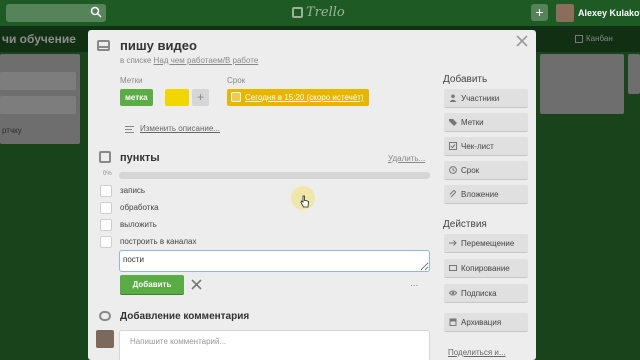  I want to click on board-icon, so click(297, 12).